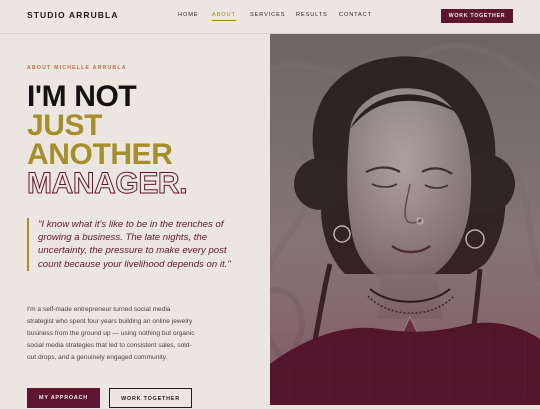  Describe the element at coordinates (188, 15) in the screenshot. I see `nav-link-home: HOME` at that location.